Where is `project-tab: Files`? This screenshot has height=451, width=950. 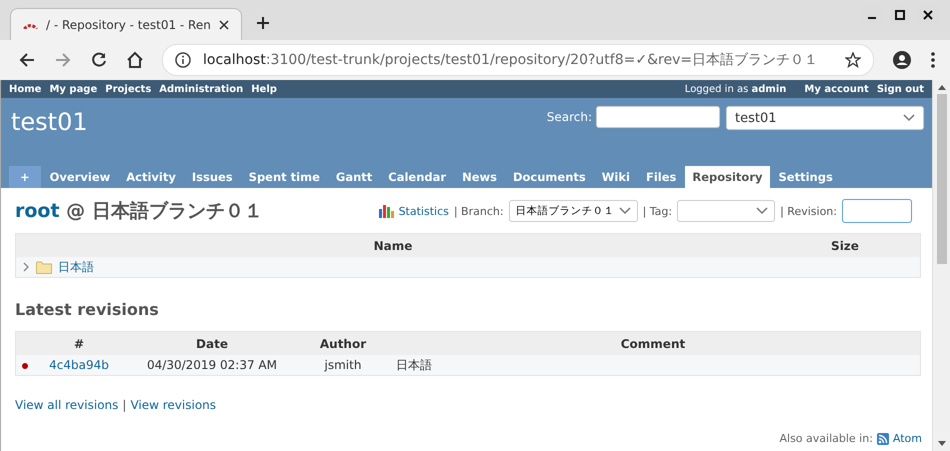
project-tab: Files is located at coordinates (661, 177).